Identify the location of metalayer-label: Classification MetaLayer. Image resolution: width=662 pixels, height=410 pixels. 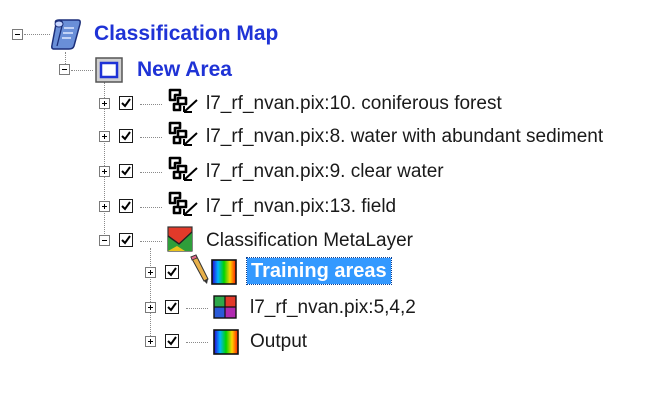
(309, 241).